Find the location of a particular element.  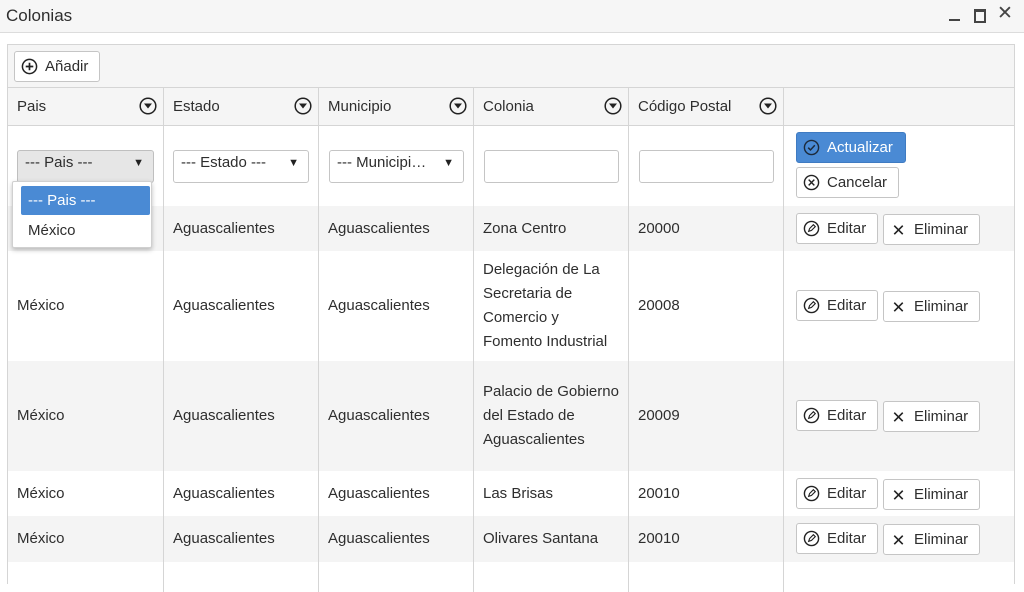

minimize-icon is located at coordinates (955, 15).